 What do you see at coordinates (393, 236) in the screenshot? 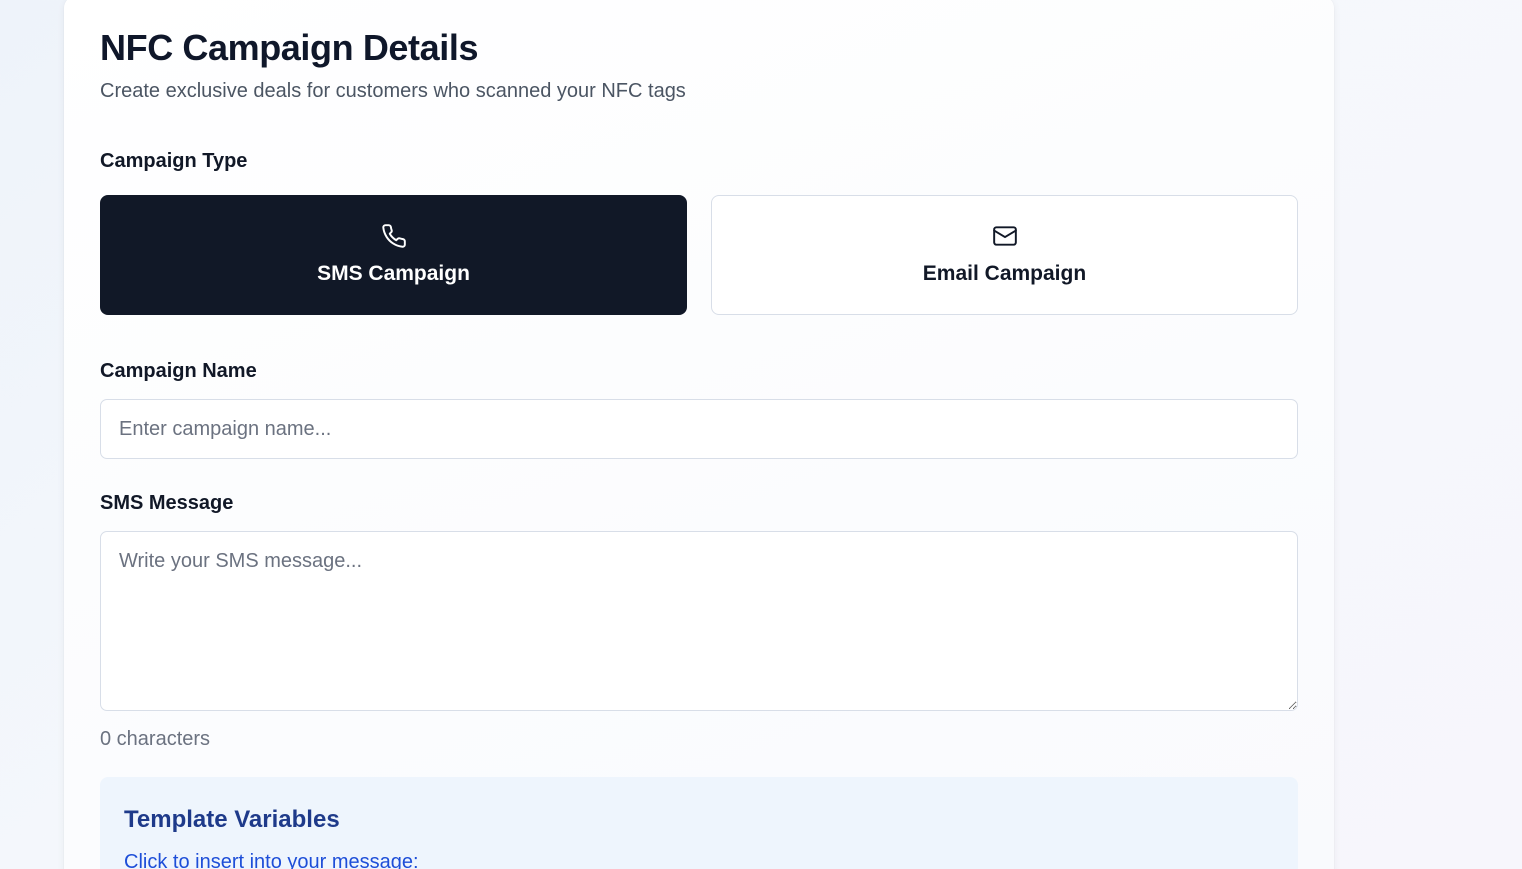
I see `phone-icon` at bounding box center [393, 236].